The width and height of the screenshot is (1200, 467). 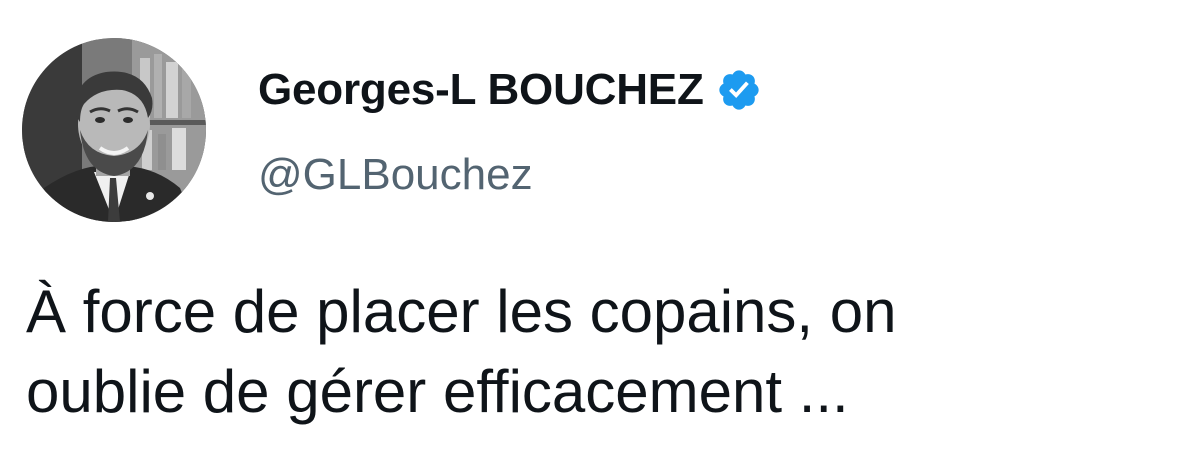 I want to click on author-handle: @GLBouchez, so click(x=395, y=175).